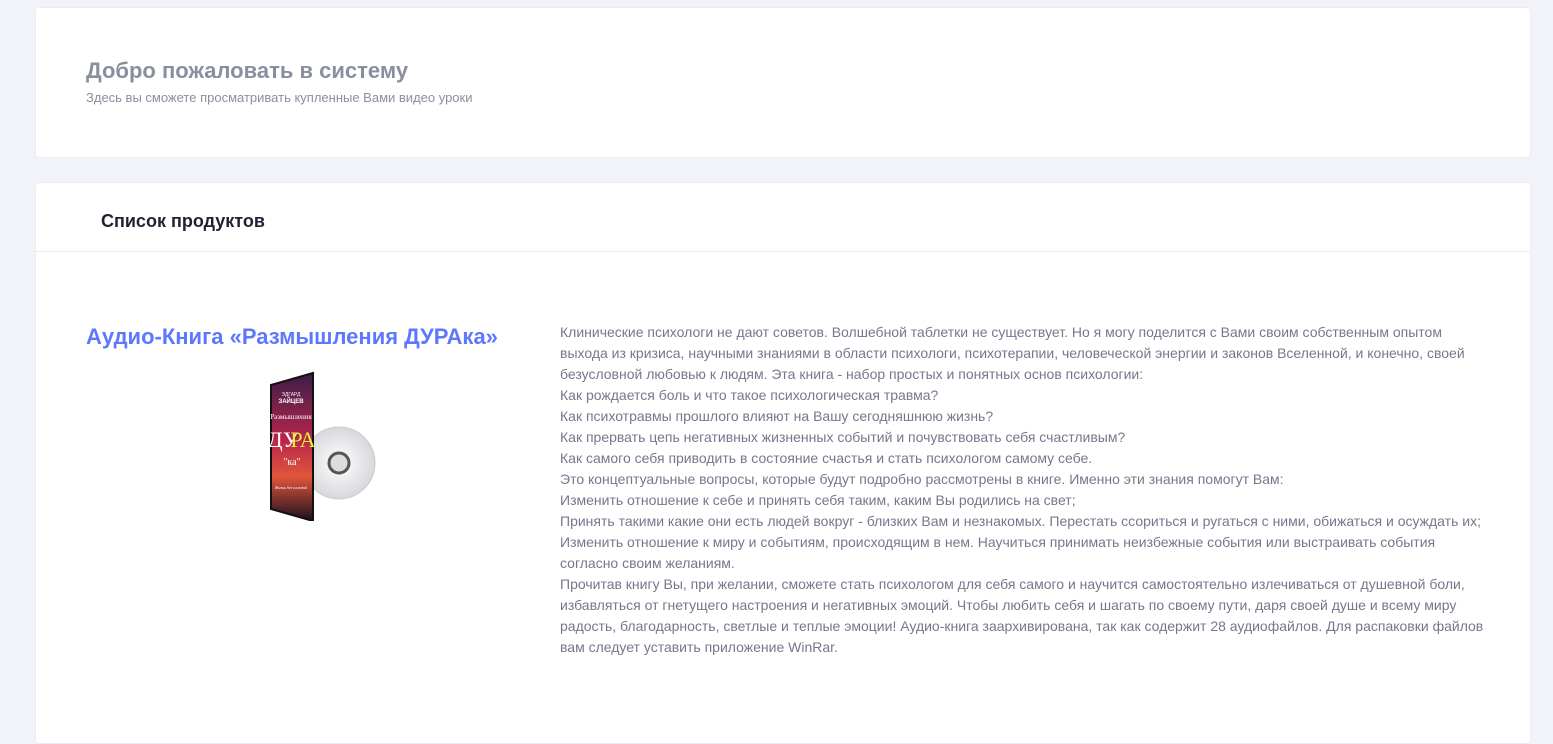 The height and width of the screenshot is (744, 1553). Describe the element at coordinates (247, 70) in the screenshot. I see `welcome-title: Добро пожаловать в систему` at that location.